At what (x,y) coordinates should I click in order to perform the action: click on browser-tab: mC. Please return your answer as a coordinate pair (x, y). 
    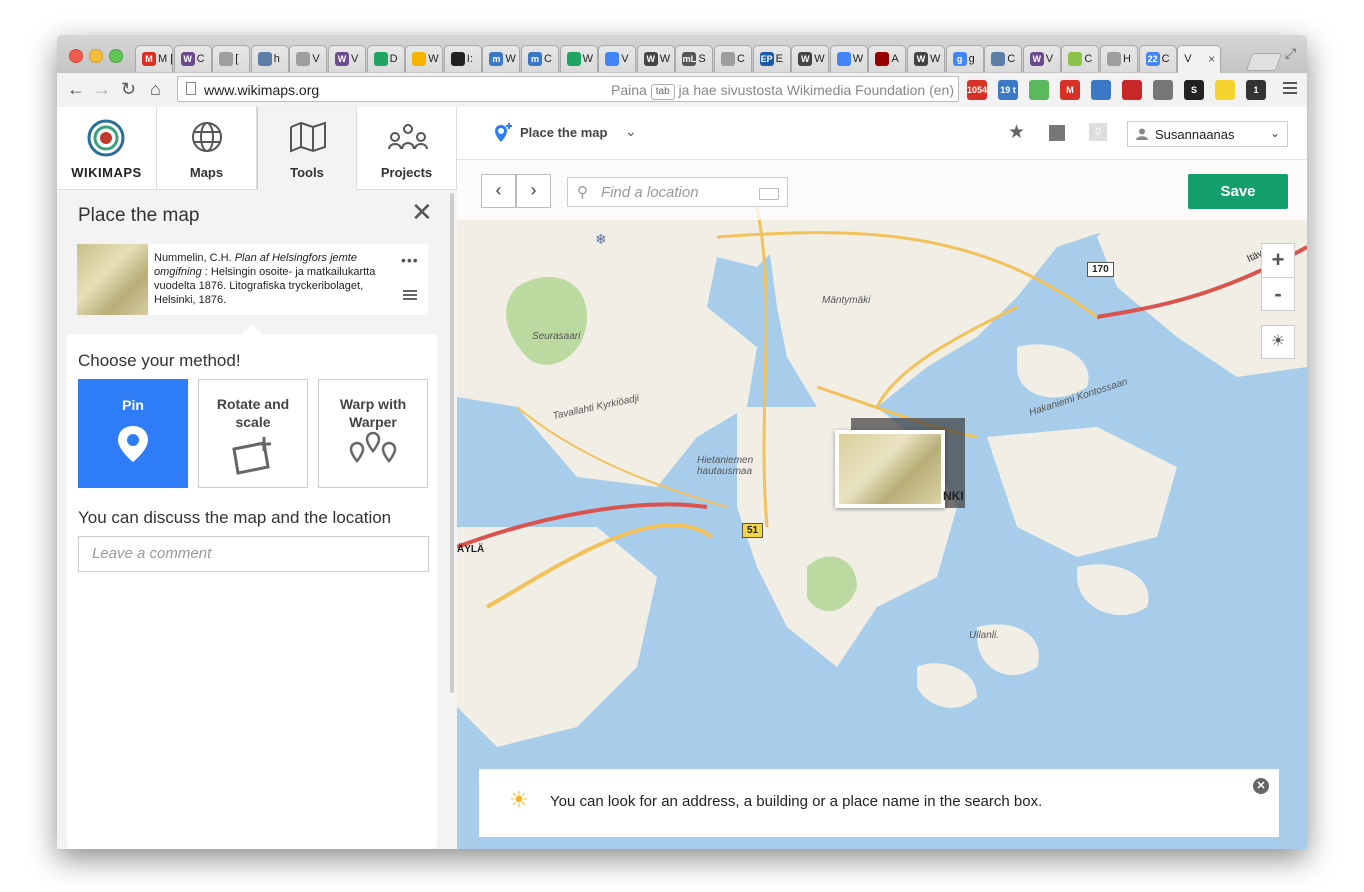
    Looking at the image, I should click on (540, 58).